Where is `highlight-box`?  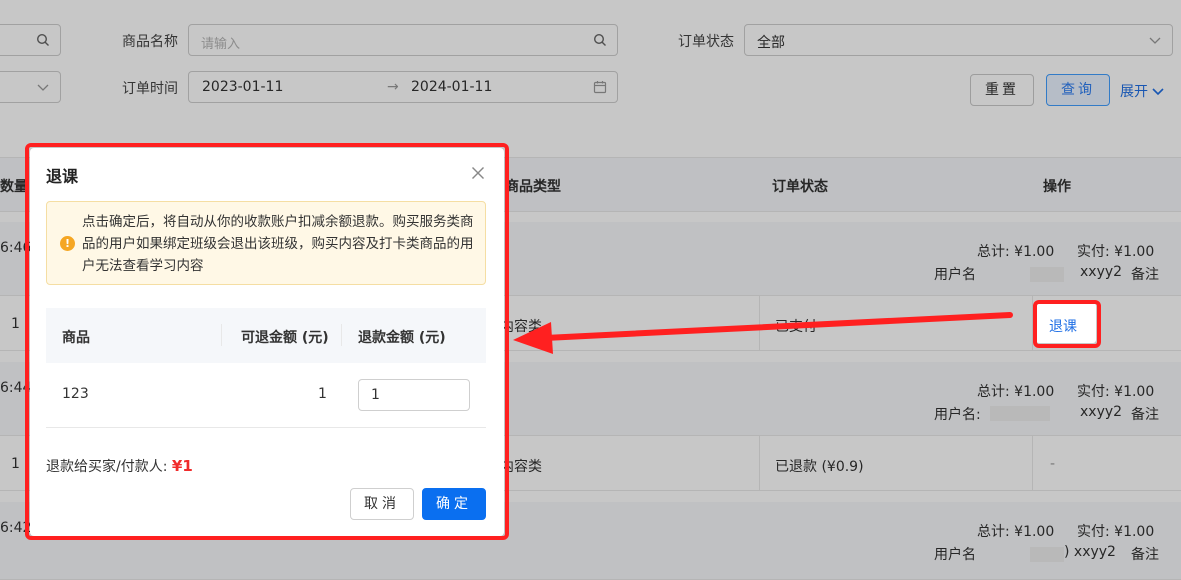 highlight-box is located at coordinates (1067, 324).